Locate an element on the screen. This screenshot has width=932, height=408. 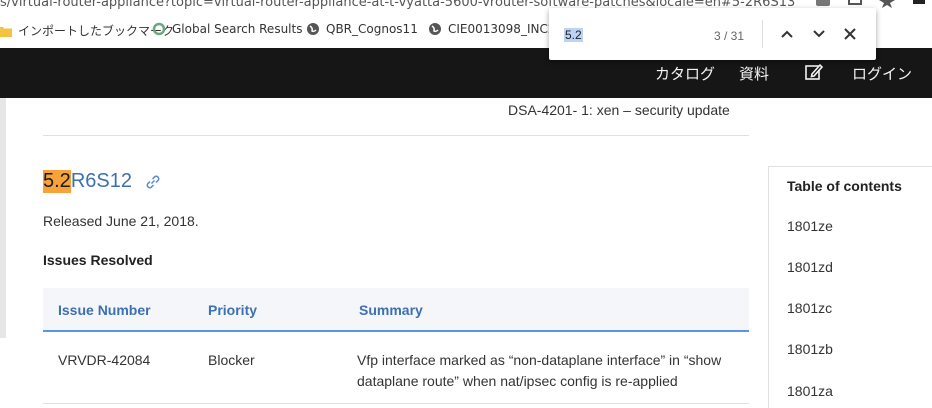
key-icon is located at coordinates (823, 4).